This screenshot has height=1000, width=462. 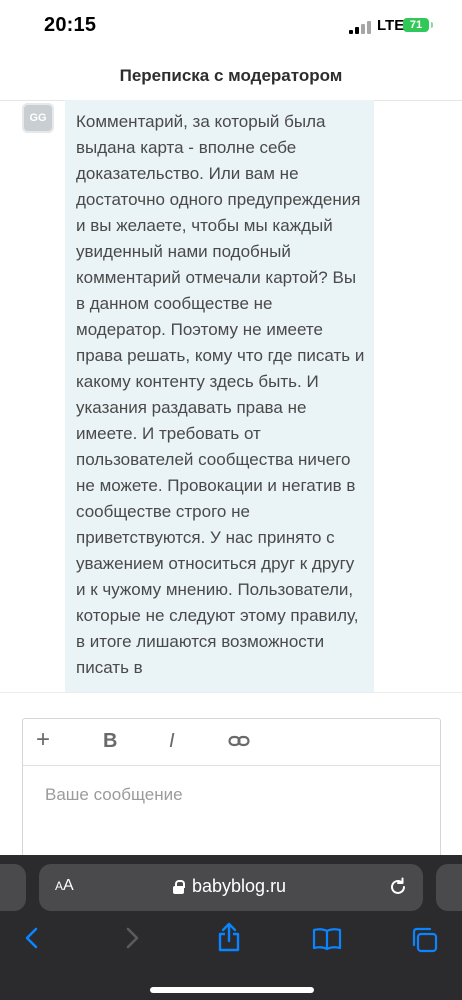 What do you see at coordinates (425, 942) in the screenshot?
I see `tabs-icon` at bounding box center [425, 942].